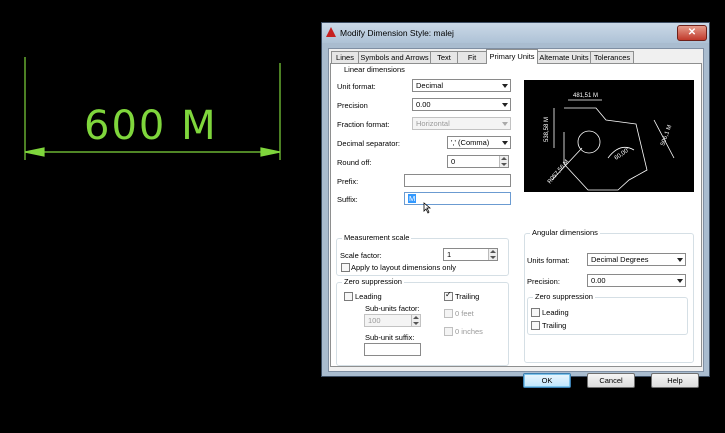  What do you see at coordinates (448, 295) in the screenshot?
I see `trailing-checkbox` at bounding box center [448, 295].